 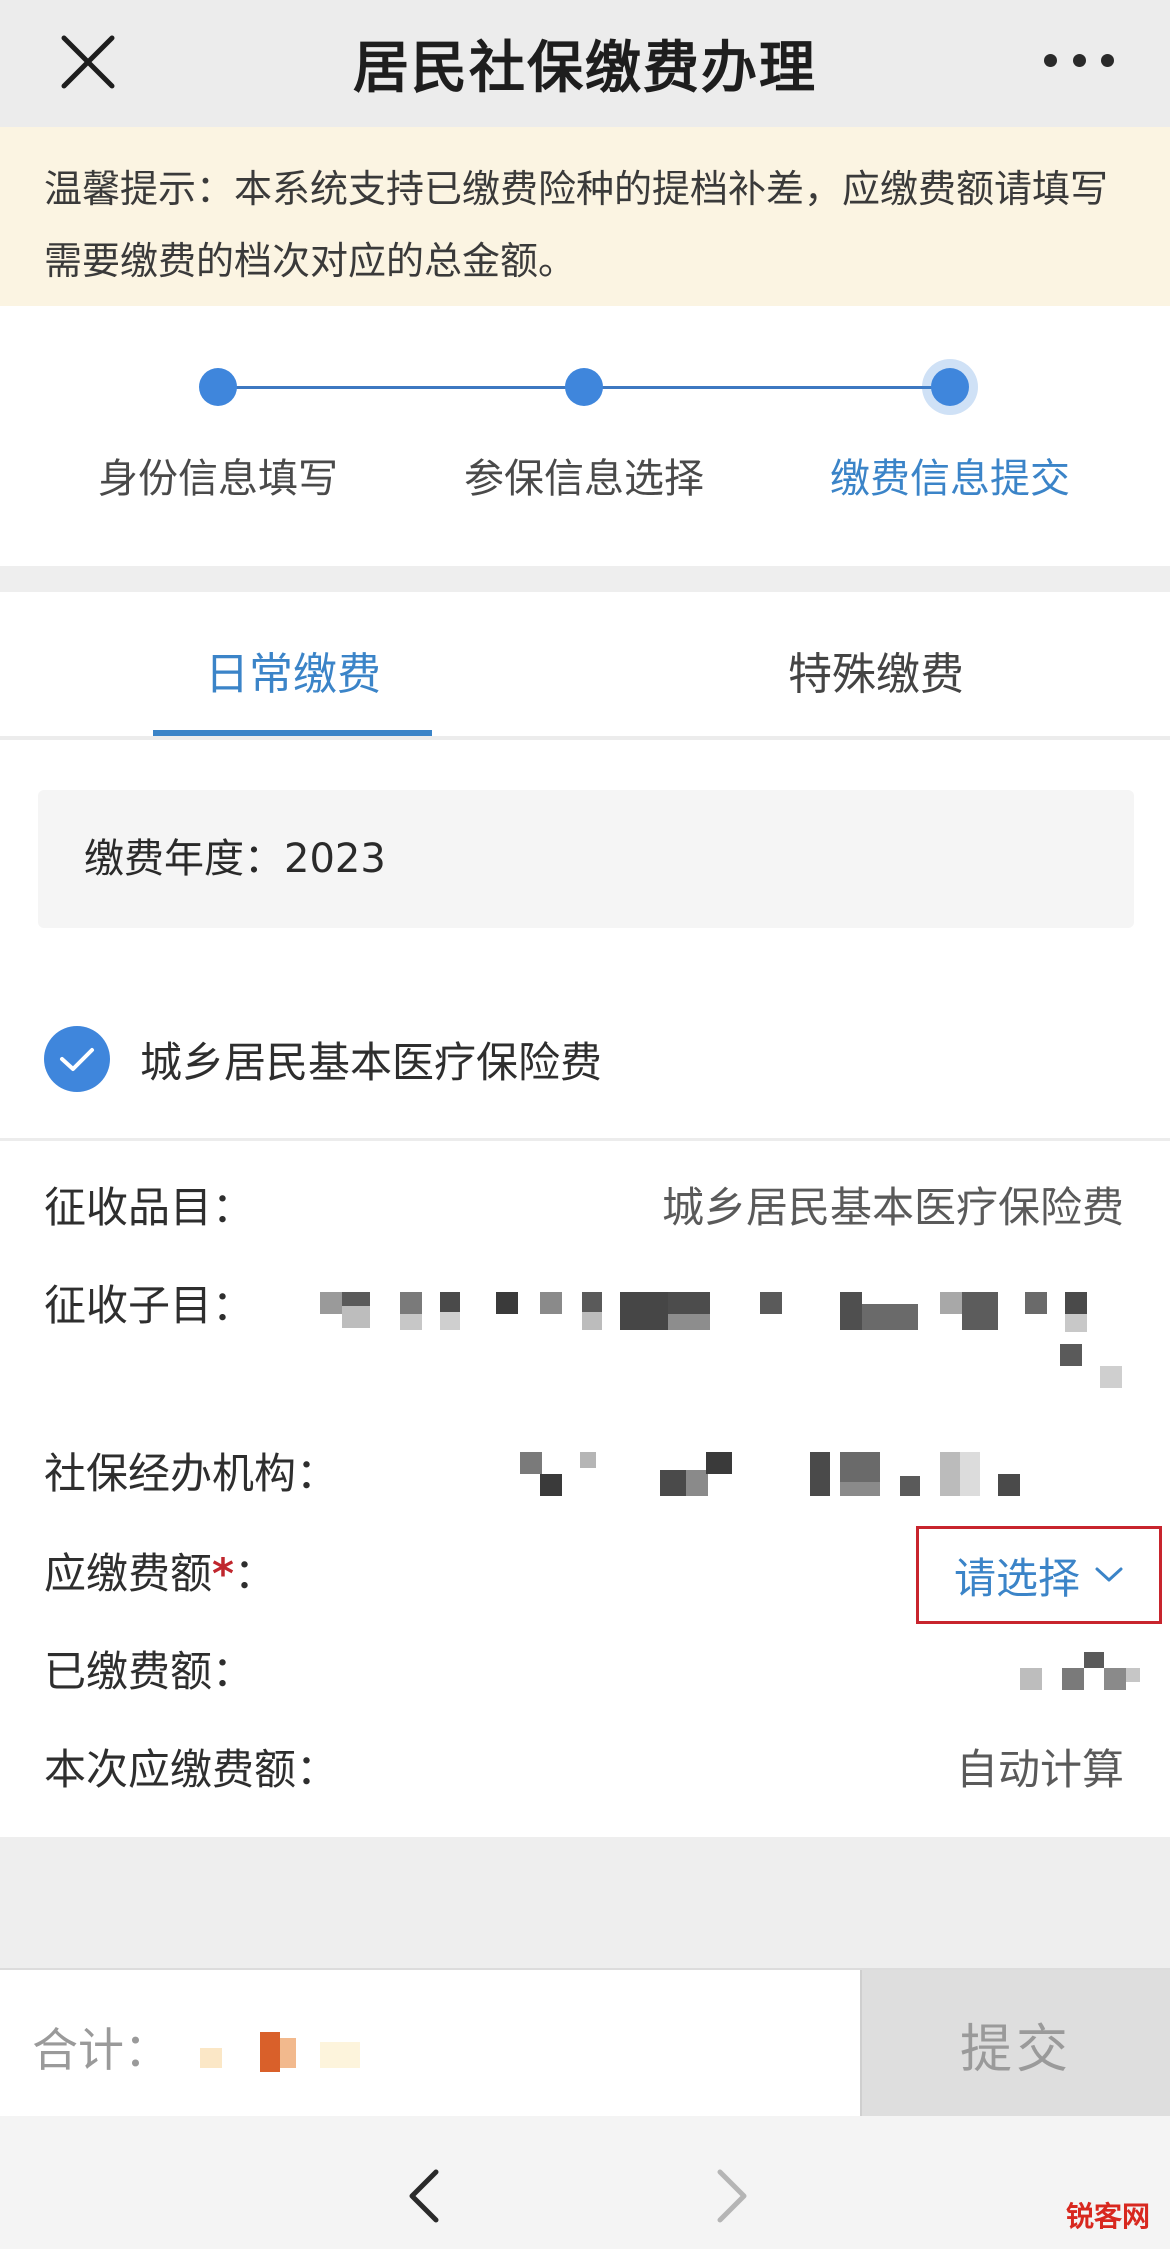 I want to click on total-value-redacted, so click(x=290, y=2054).